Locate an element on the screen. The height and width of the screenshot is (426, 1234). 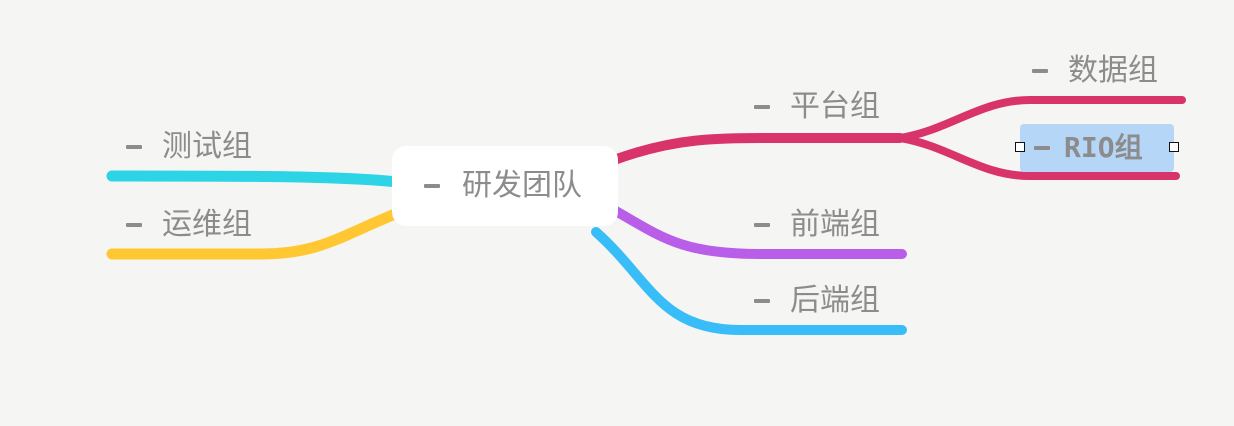
root-node: 研发团队 is located at coordinates (505, 186).